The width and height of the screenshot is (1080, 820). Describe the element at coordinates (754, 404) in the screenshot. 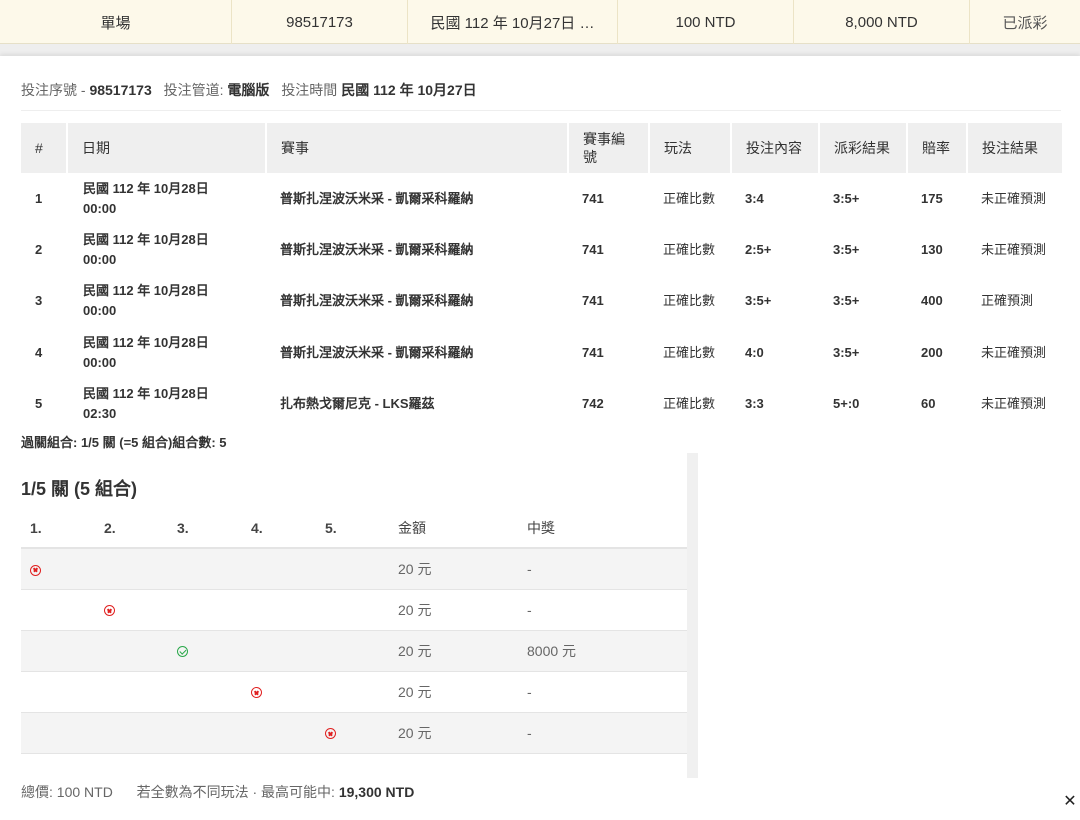

I see `leg-selection: 3:3` at that location.